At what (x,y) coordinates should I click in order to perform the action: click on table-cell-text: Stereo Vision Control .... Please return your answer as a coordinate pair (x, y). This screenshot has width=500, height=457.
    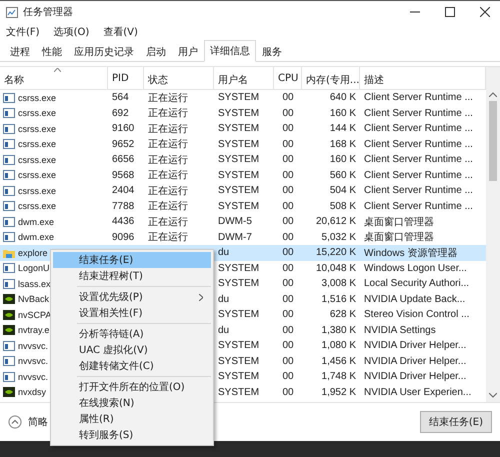
    Looking at the image, I should click on (416, 314).